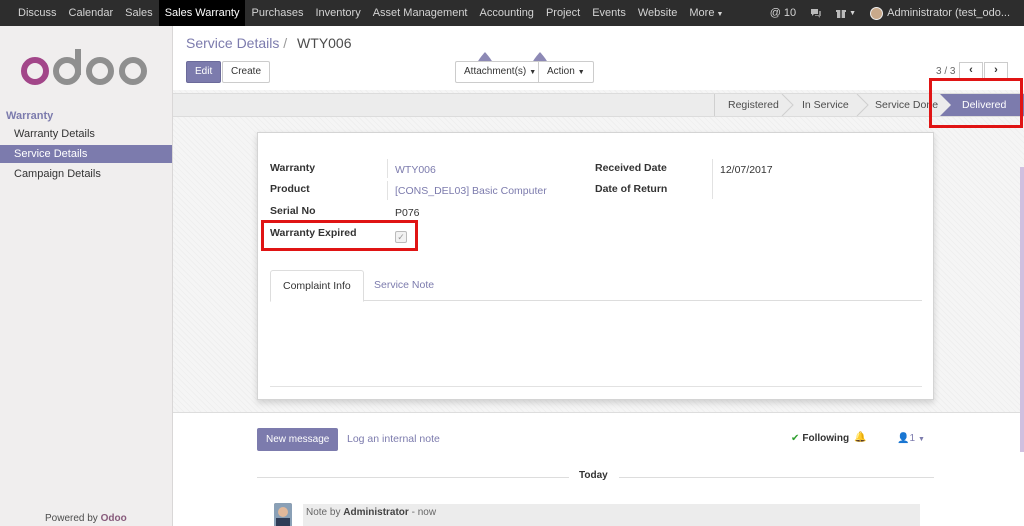 This screenshot has height=526, width=1024. I want to click on message-prefix: Note by, so click(323, 512).